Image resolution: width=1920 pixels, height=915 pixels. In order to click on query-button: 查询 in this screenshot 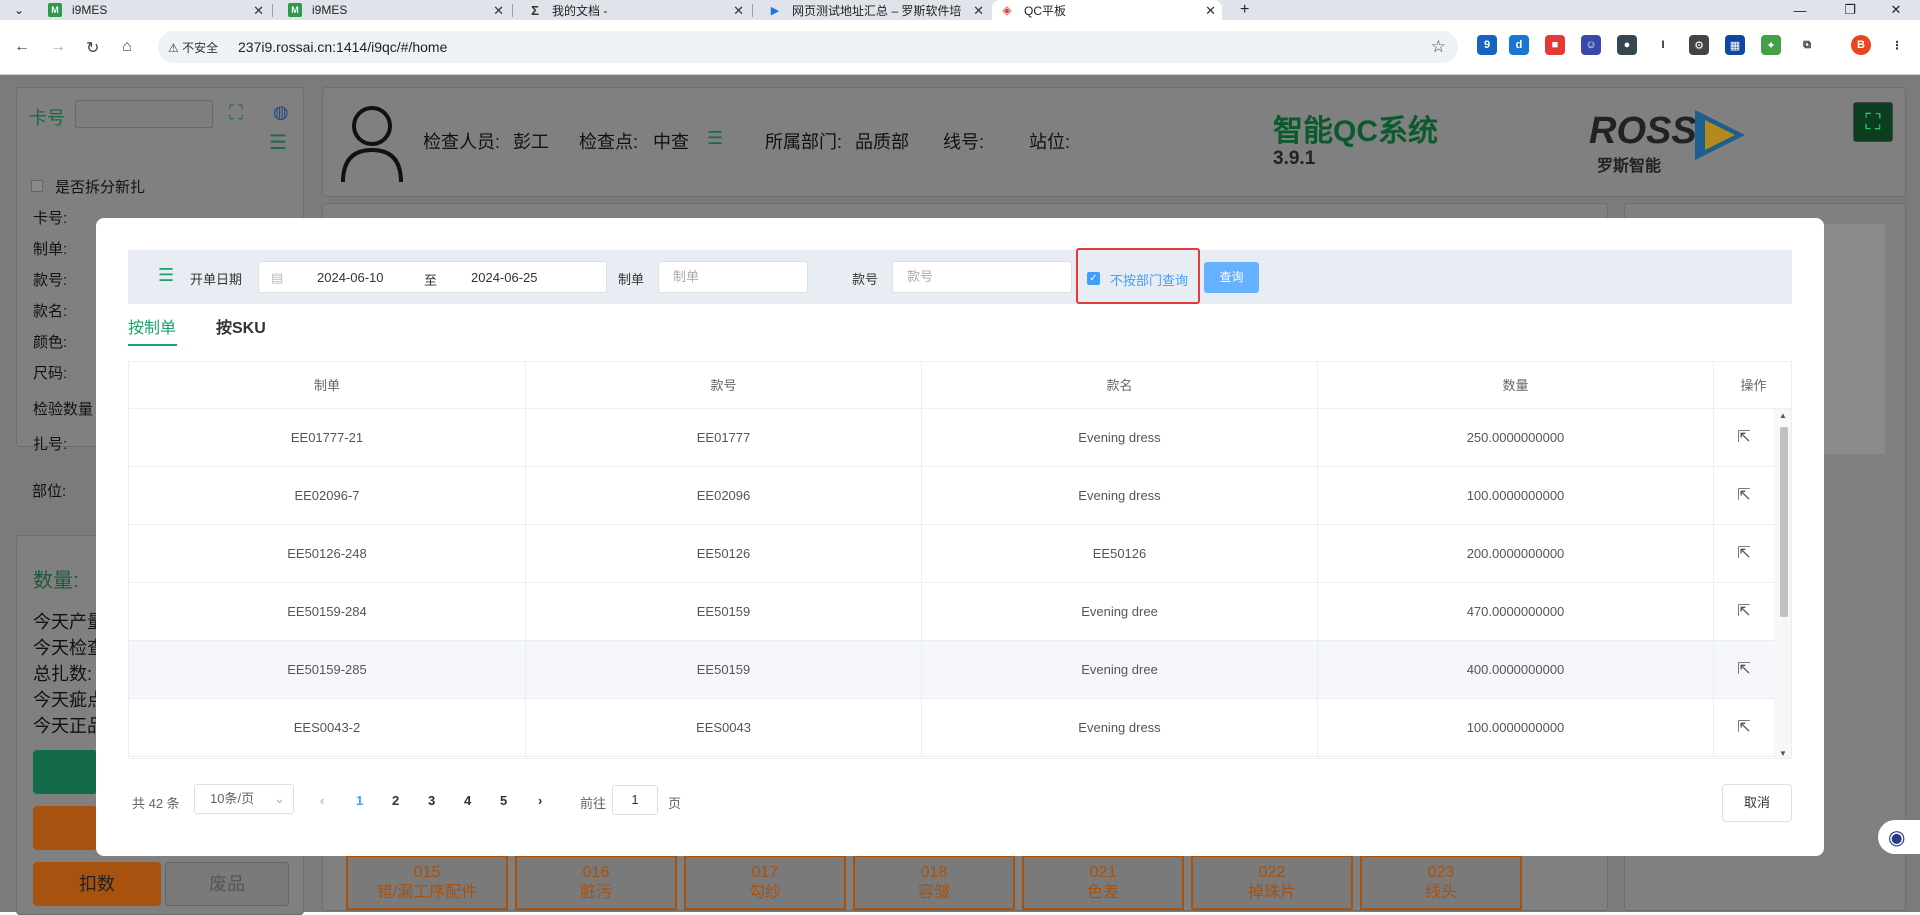, I will do `click(1231, 277)`.